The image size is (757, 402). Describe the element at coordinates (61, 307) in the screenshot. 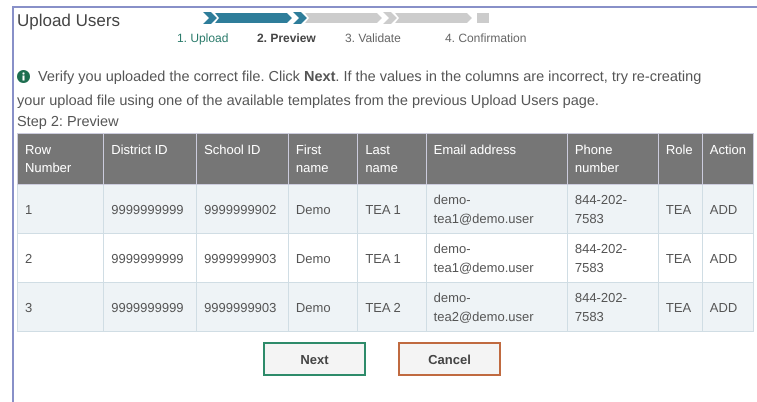

I see `table-cell: 3` at that location.